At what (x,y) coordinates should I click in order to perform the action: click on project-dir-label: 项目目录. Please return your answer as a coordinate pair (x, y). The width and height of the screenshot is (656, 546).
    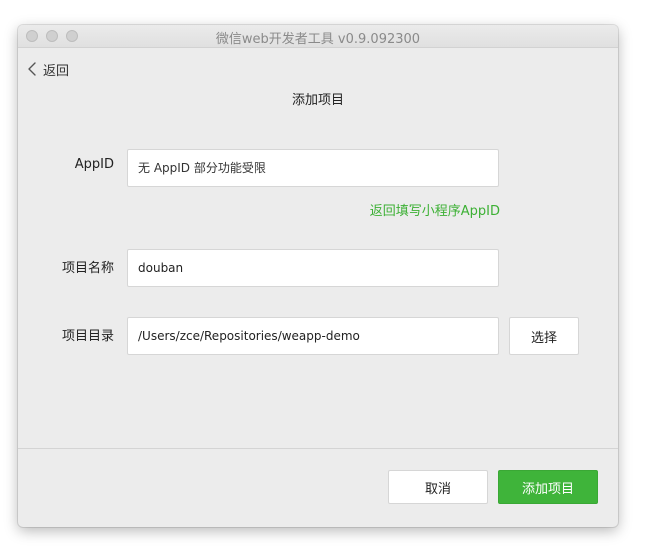
    Looking at the image, I should click on (87, 336).